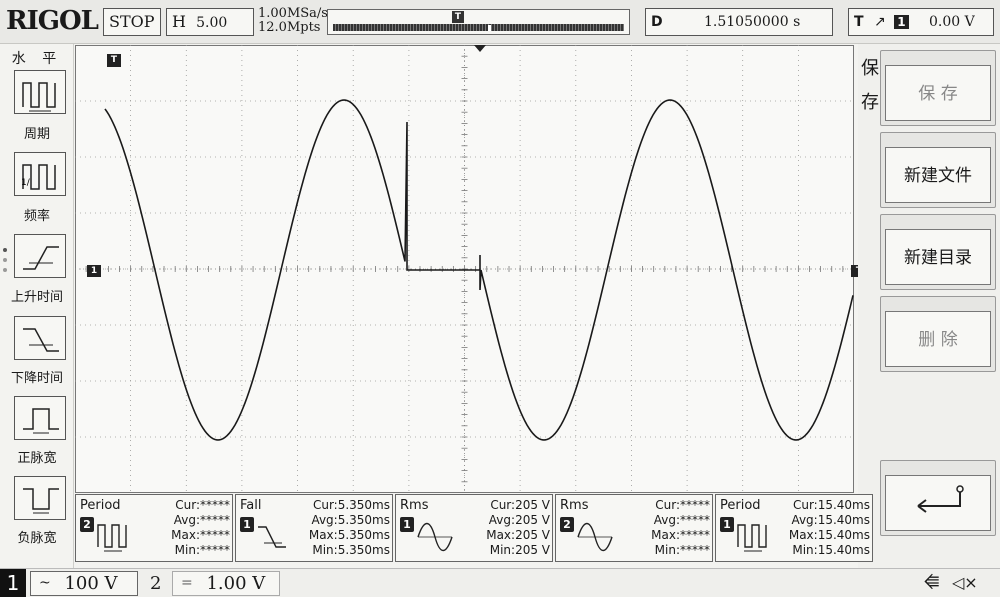 The width and height of the screenshot is (1000, 597). I want to click on trigger-position-marker: T, so click(458, 17).